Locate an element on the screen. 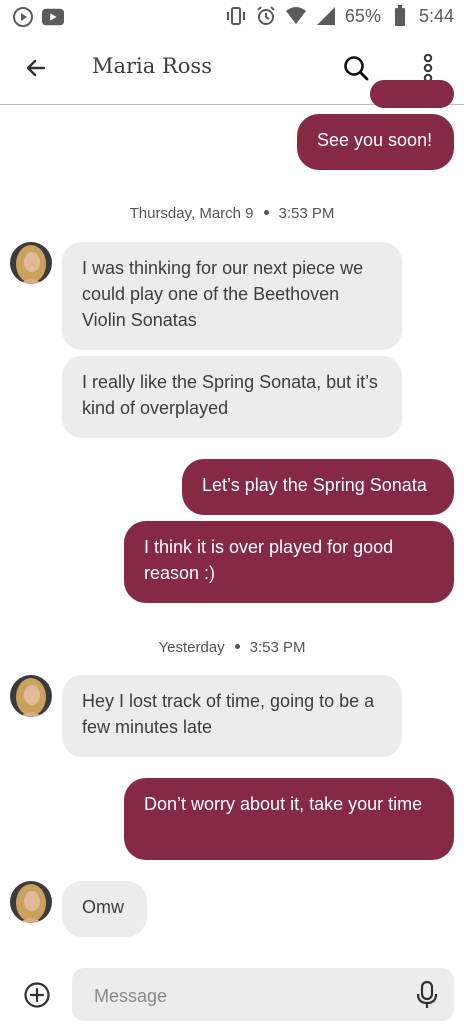  message-input is located at coordinates (244, 996).